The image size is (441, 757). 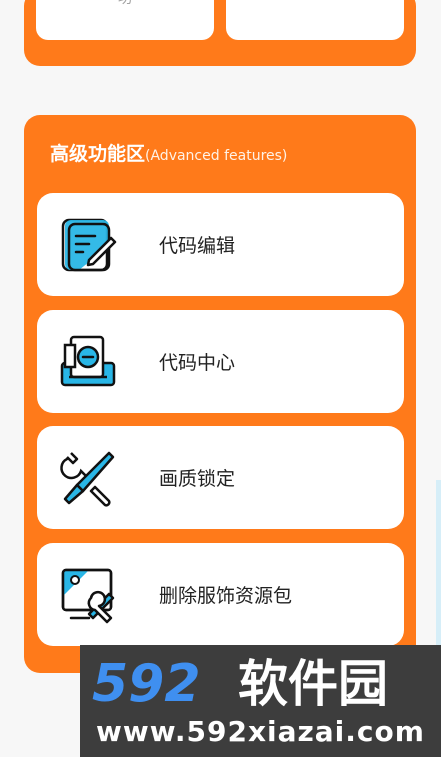 I want to click on watermark-url: www.592xiazai.com, so click(x=260, y=731).